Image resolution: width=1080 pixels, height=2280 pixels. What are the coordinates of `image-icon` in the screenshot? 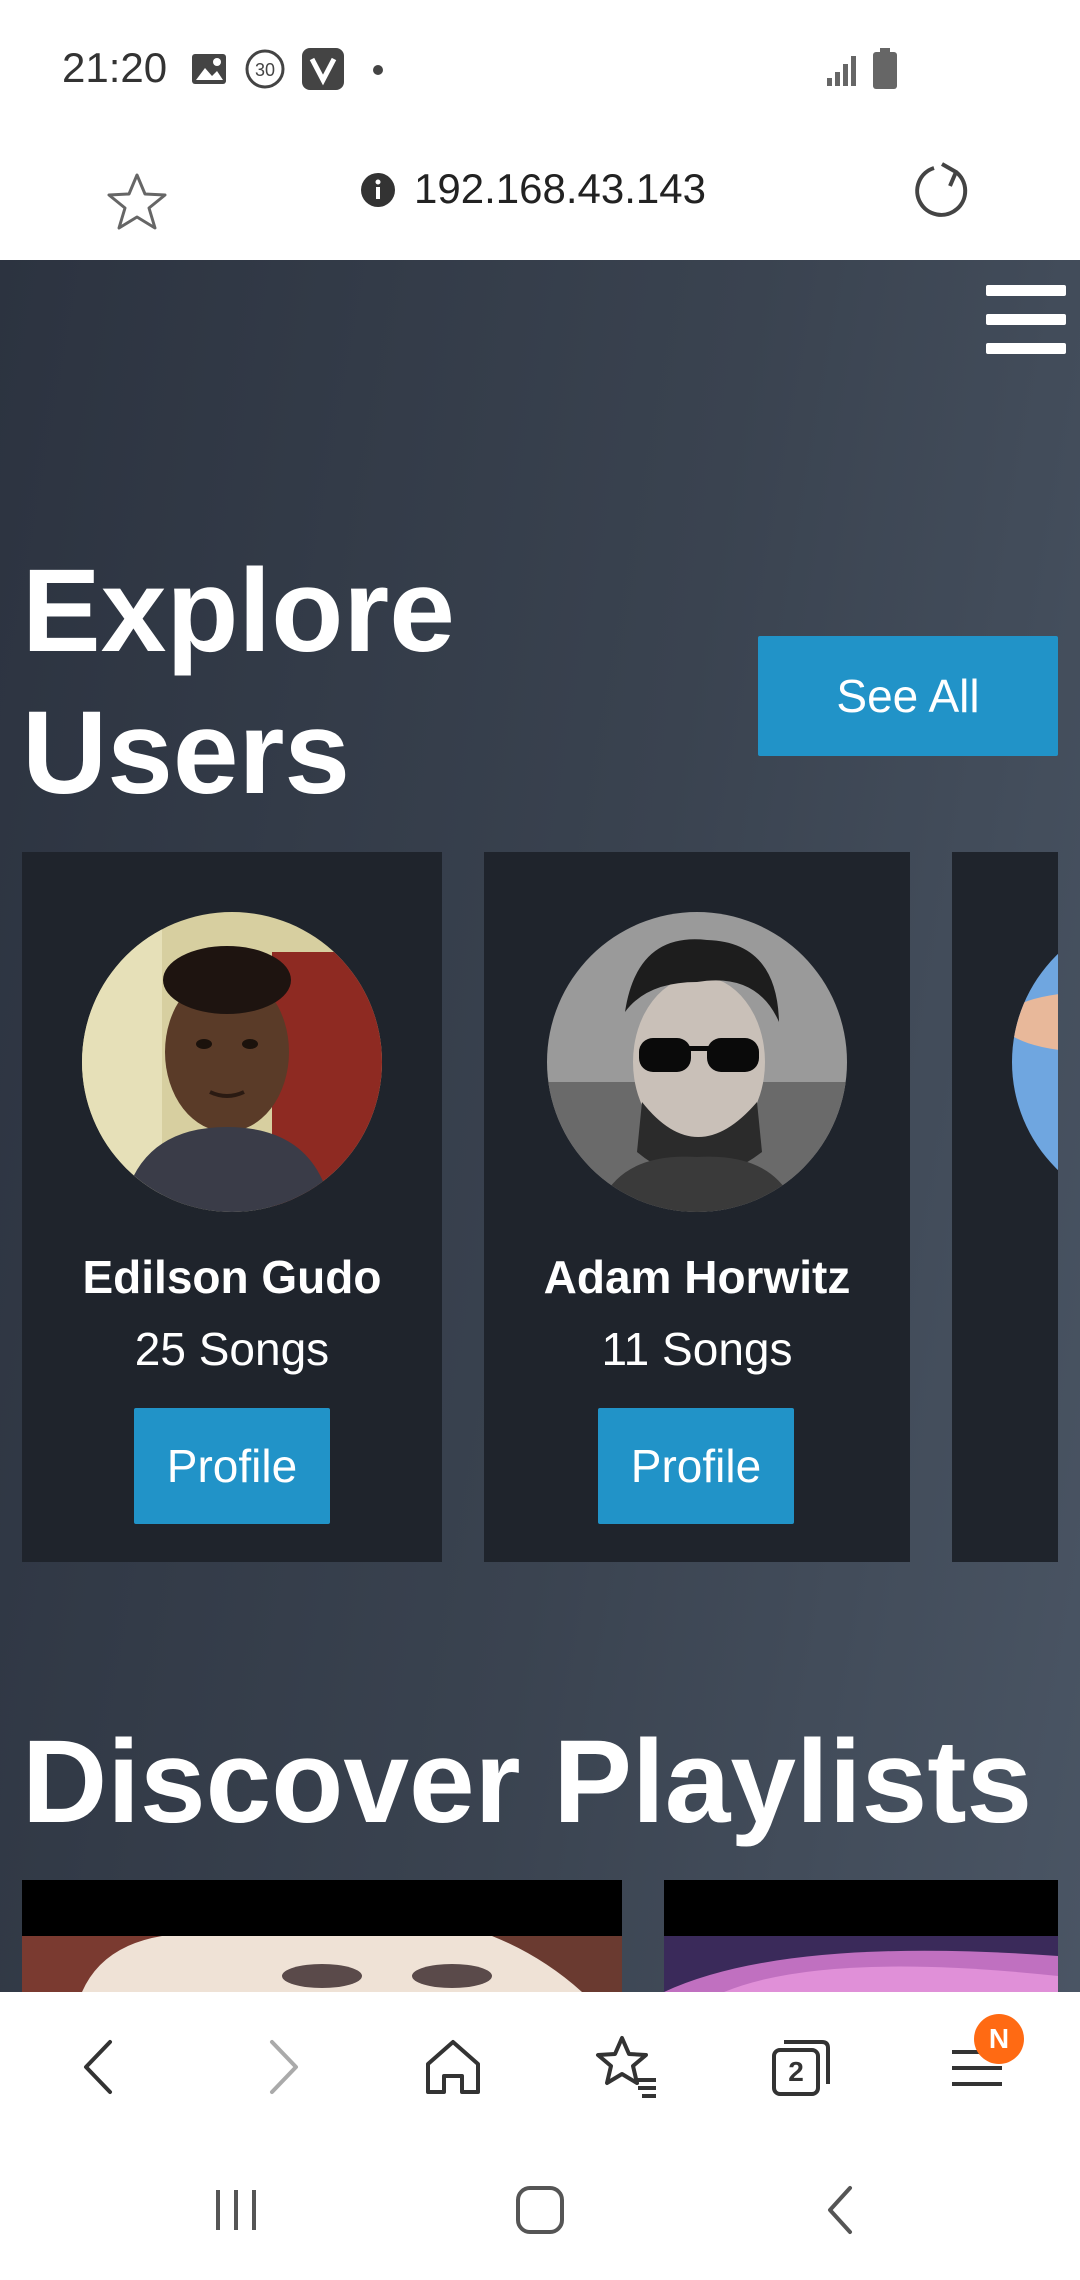 It's located at (209, 69).